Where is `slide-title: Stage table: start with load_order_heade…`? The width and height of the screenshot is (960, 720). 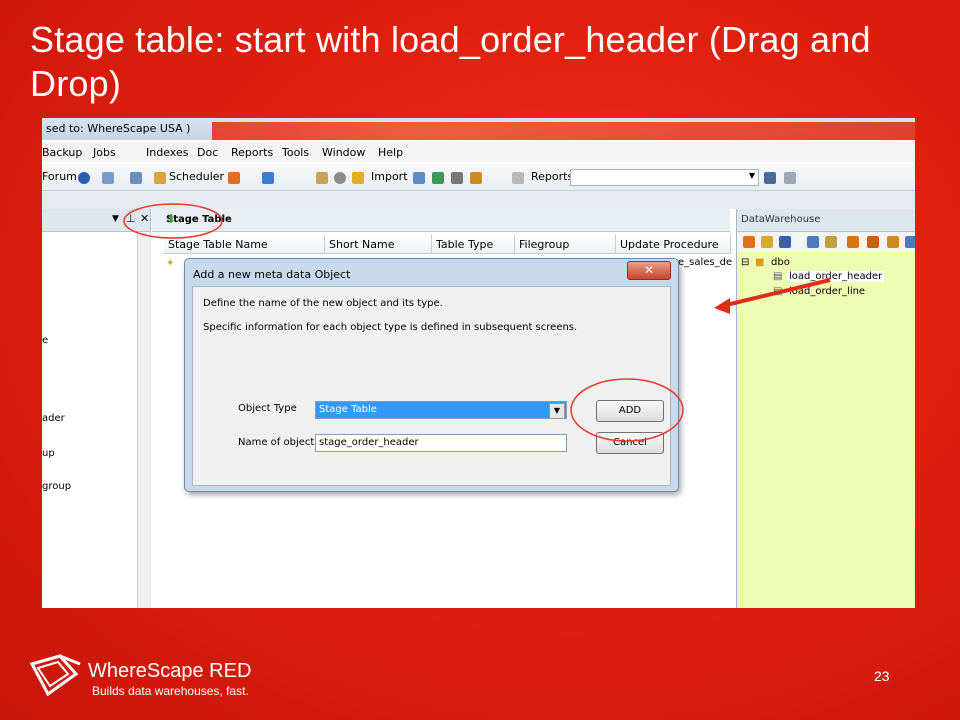
slide-title: Stage table: start with load_order_heade… is located at coordinates (450, 61).